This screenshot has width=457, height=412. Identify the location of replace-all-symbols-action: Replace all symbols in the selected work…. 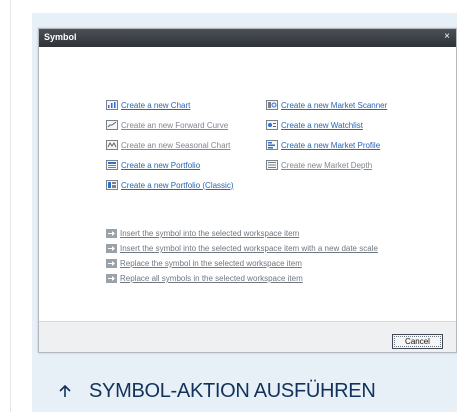
(242, 278).